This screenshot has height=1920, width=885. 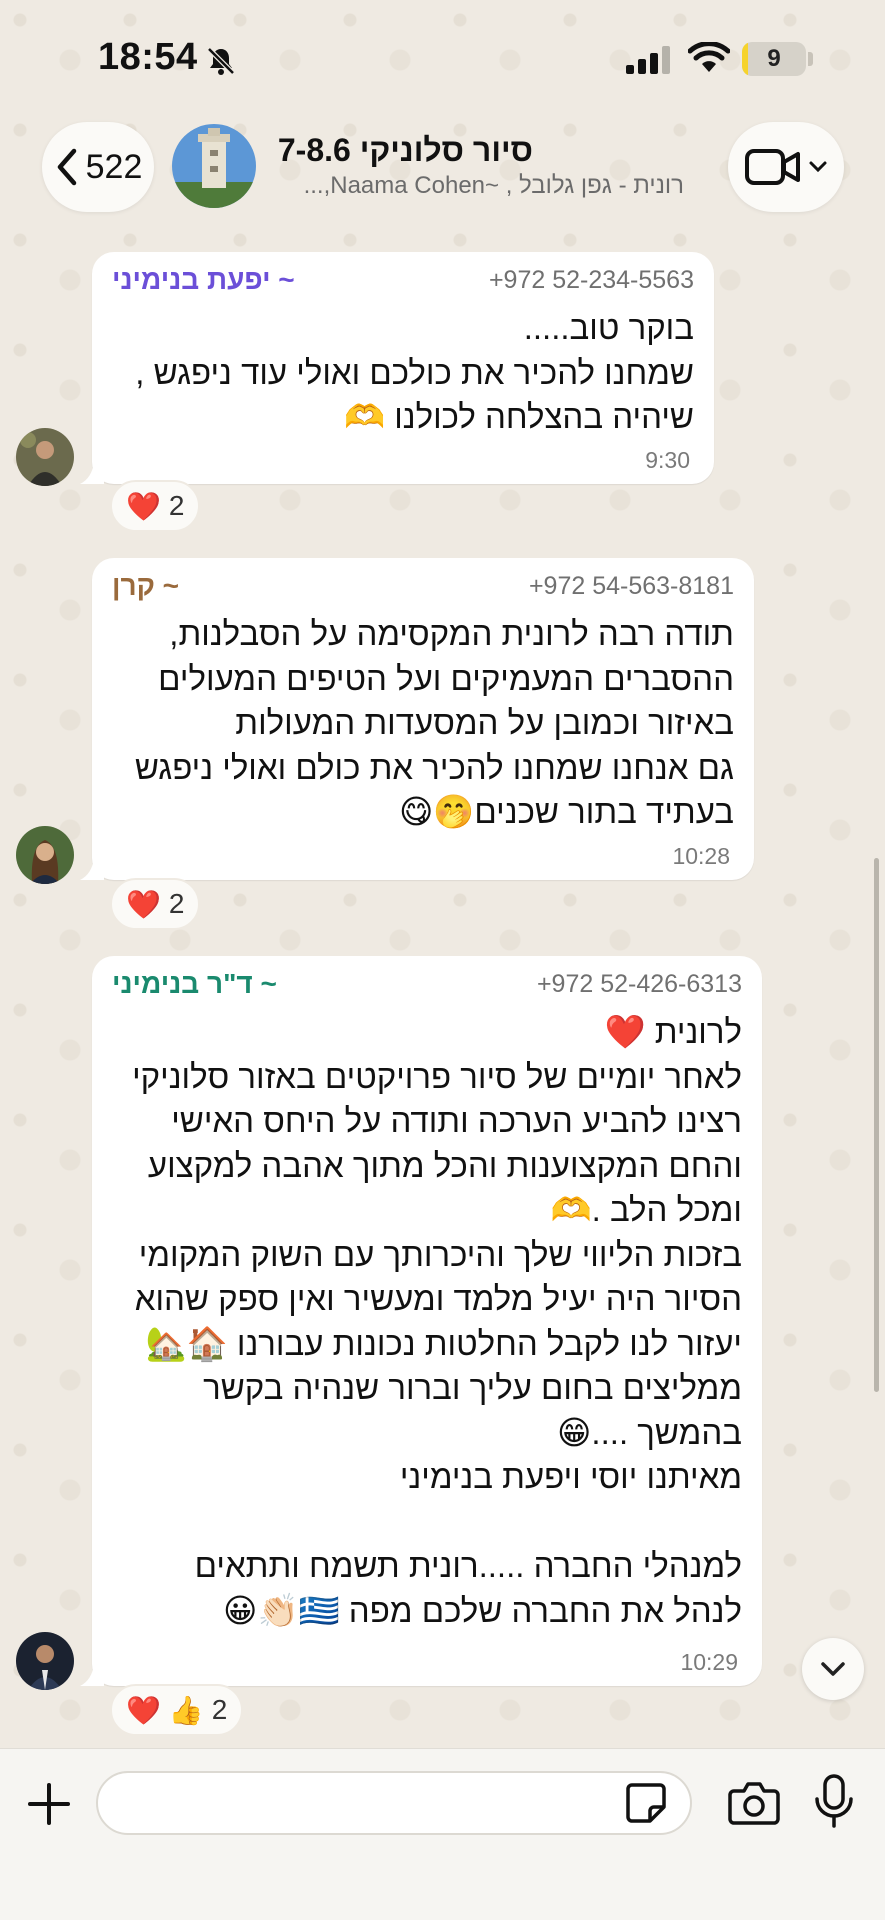 What do you see at coordinates (646, 1803) in the screenshot?
I see `sticker-icon` at bounding box center [646, 1803].